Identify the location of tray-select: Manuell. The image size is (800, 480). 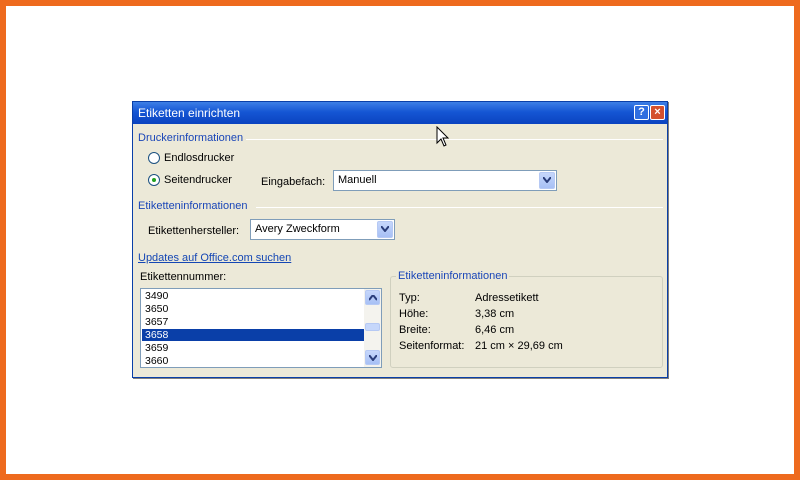
(445, 180).